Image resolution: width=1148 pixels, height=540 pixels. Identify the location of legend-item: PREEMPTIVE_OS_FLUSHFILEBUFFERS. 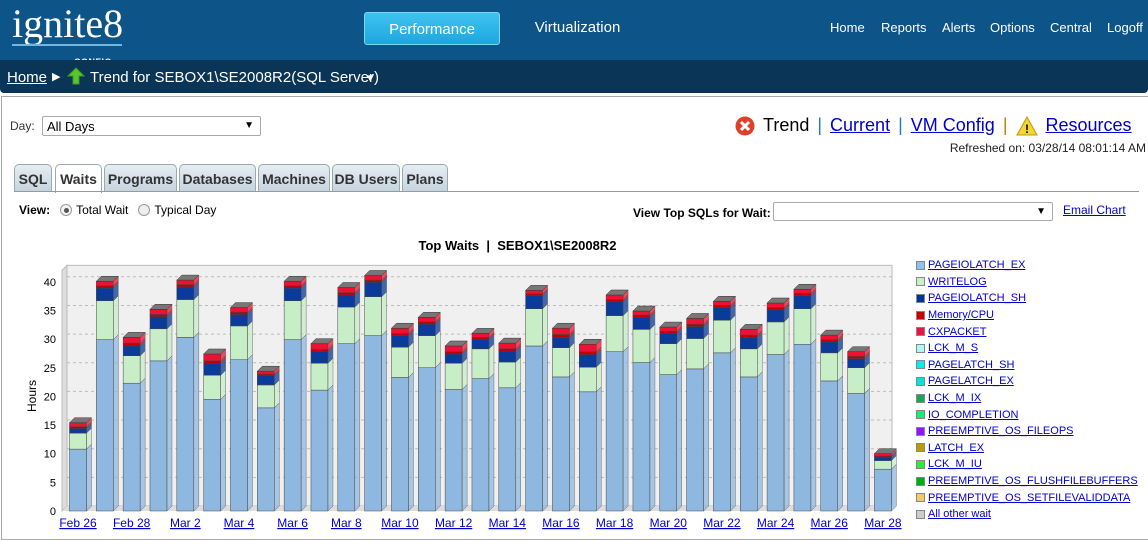
(1027, 481).